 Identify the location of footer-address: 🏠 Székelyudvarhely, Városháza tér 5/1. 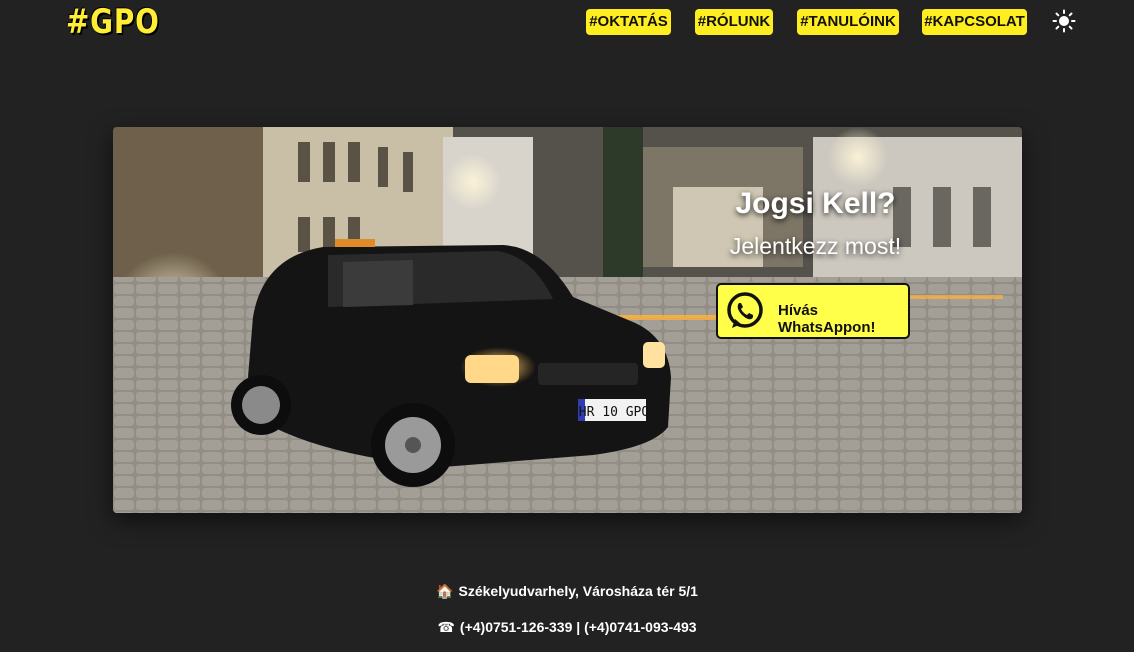
(567, 591).